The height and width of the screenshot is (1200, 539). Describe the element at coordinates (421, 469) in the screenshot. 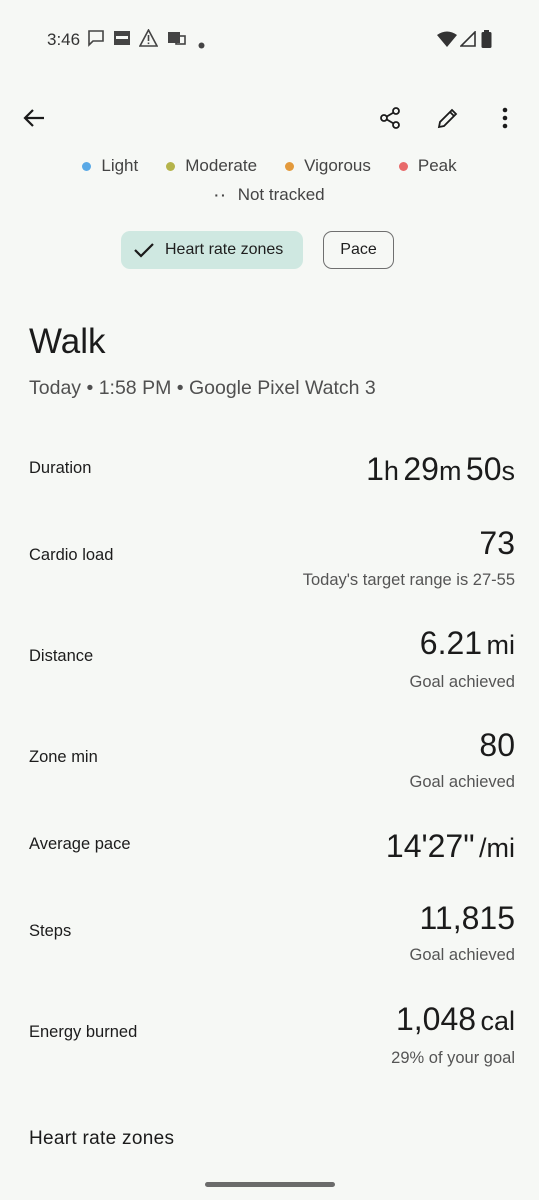

I see `duration-minutes: 29` at that location.